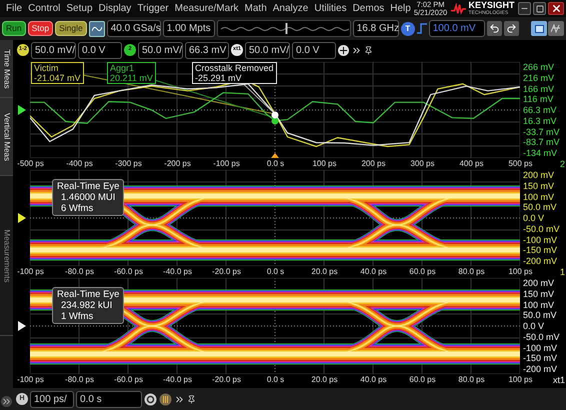 This screenshot has height=410, width=566. Describe the element at coordinates (128, 272) in the screenshot. I see `x-axis-label: -60.0 ps` at that location.